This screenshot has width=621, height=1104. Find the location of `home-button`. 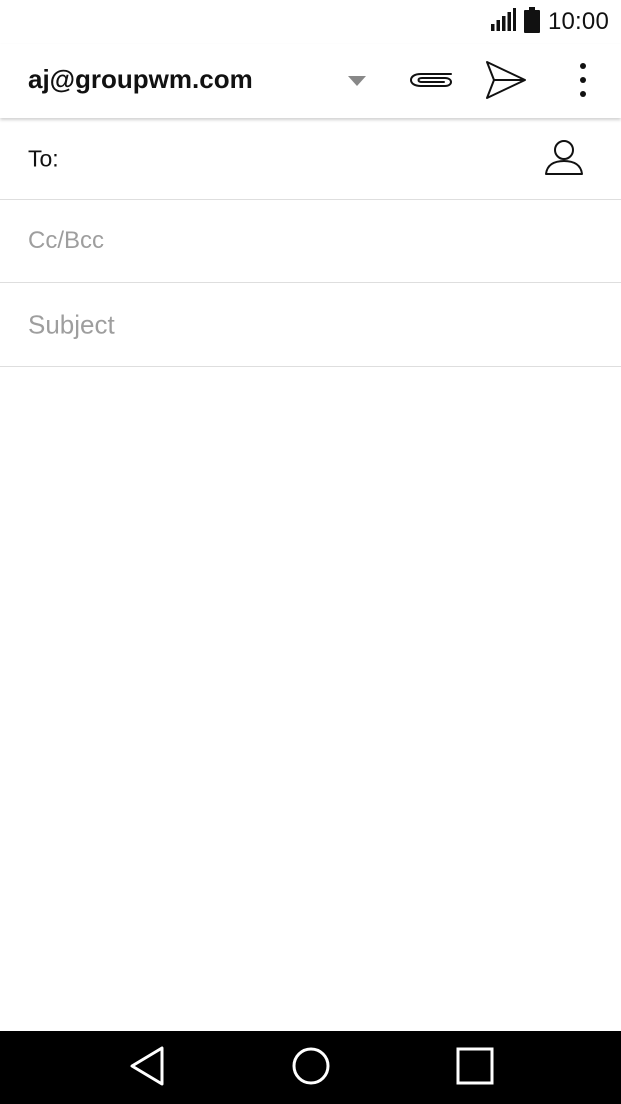

home-button is located at coordinates (311, 1068).